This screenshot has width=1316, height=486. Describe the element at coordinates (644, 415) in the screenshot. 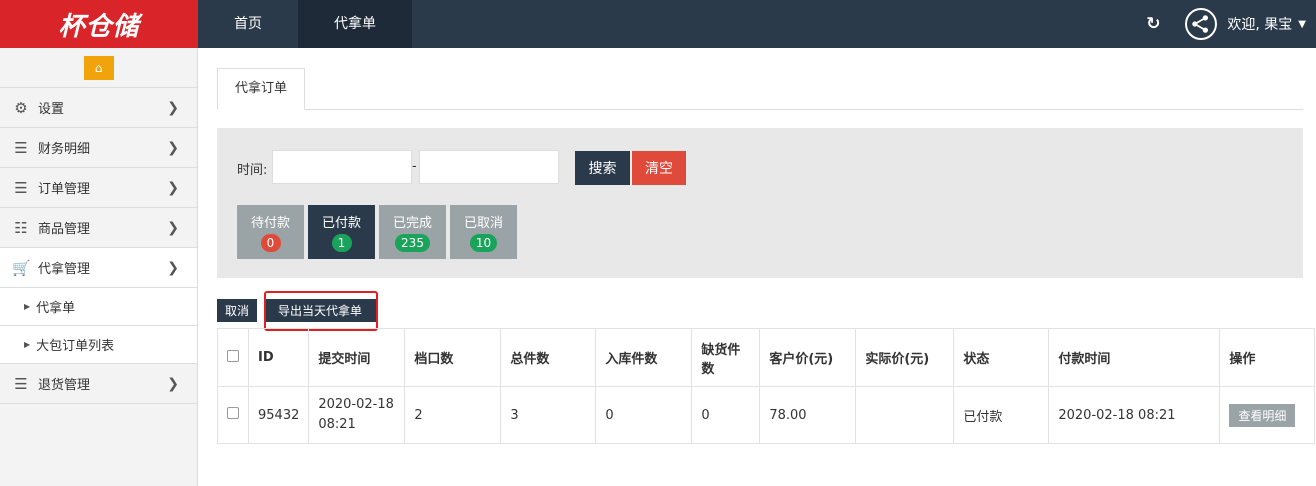

I see `cell-stocked: 0` at that location.